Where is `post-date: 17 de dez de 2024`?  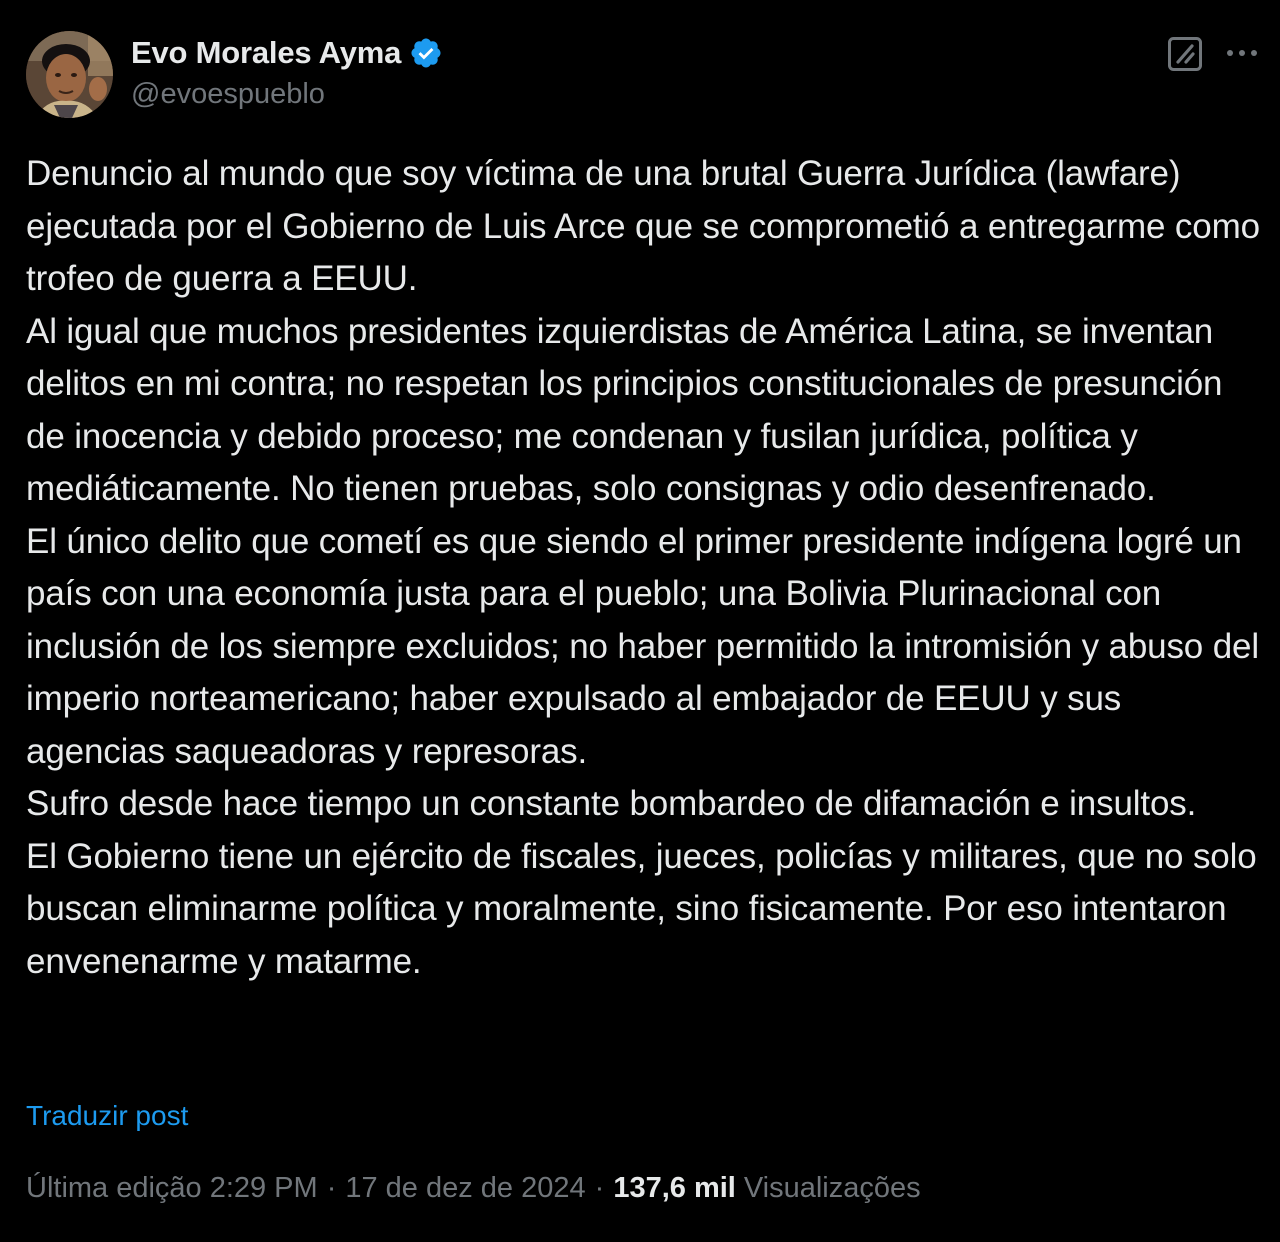 post-date: 17 de dez de 2024 is located at coordinates (465, 1188).